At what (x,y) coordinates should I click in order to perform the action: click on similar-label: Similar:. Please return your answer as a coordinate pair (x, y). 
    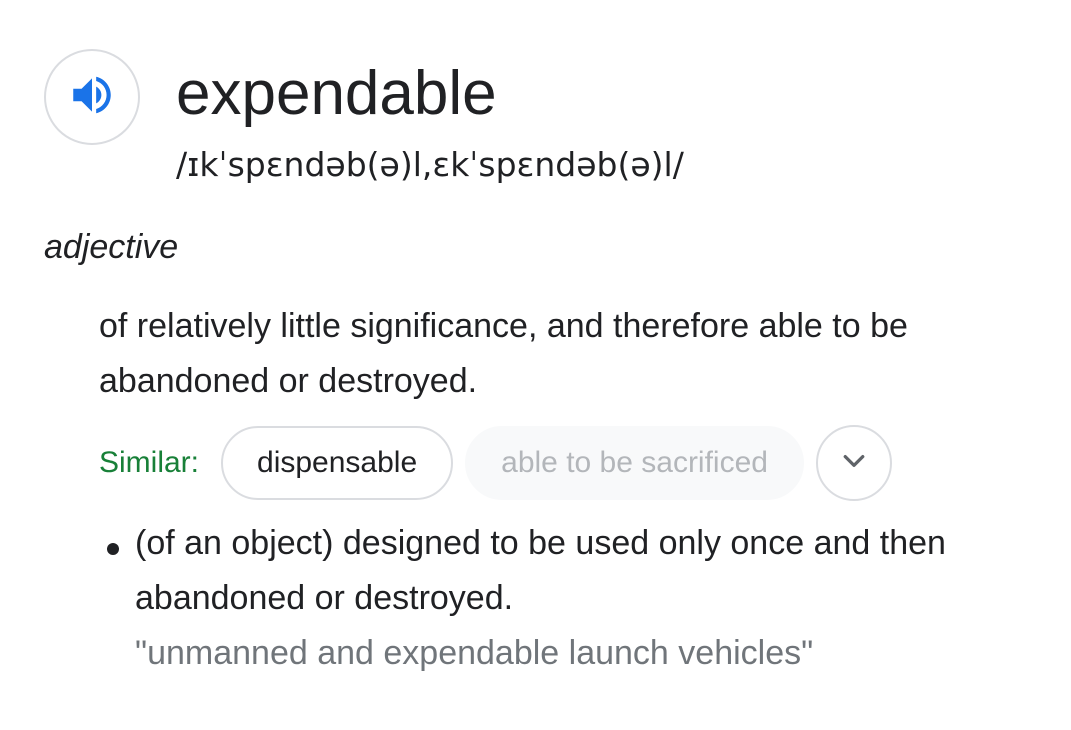
    Looking at the image, I should click on (149, 462).